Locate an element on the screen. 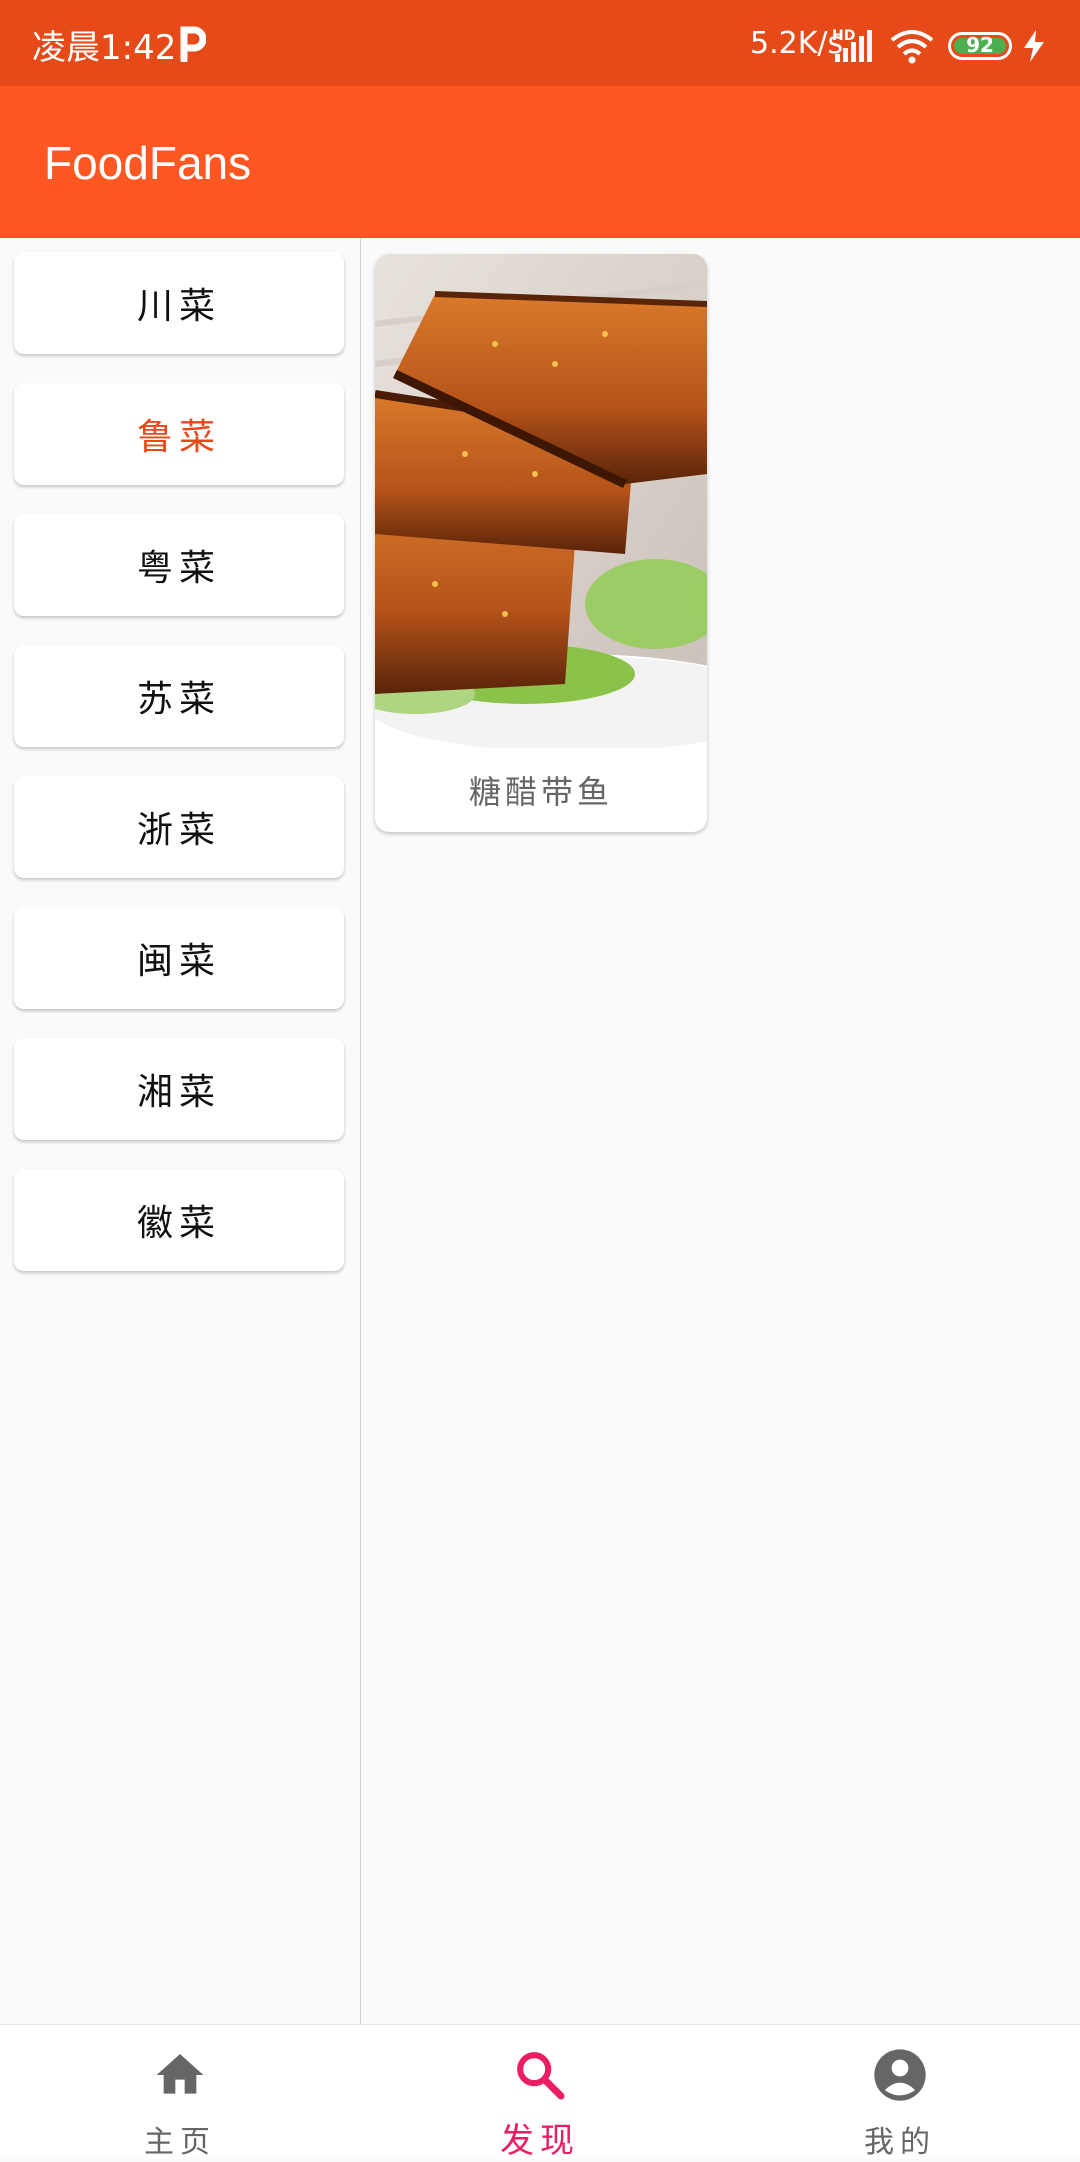 The width and height of the screenshot is (1080, 2162). category-item-lu: 鲁菜 is located at coordinates (179, 434).